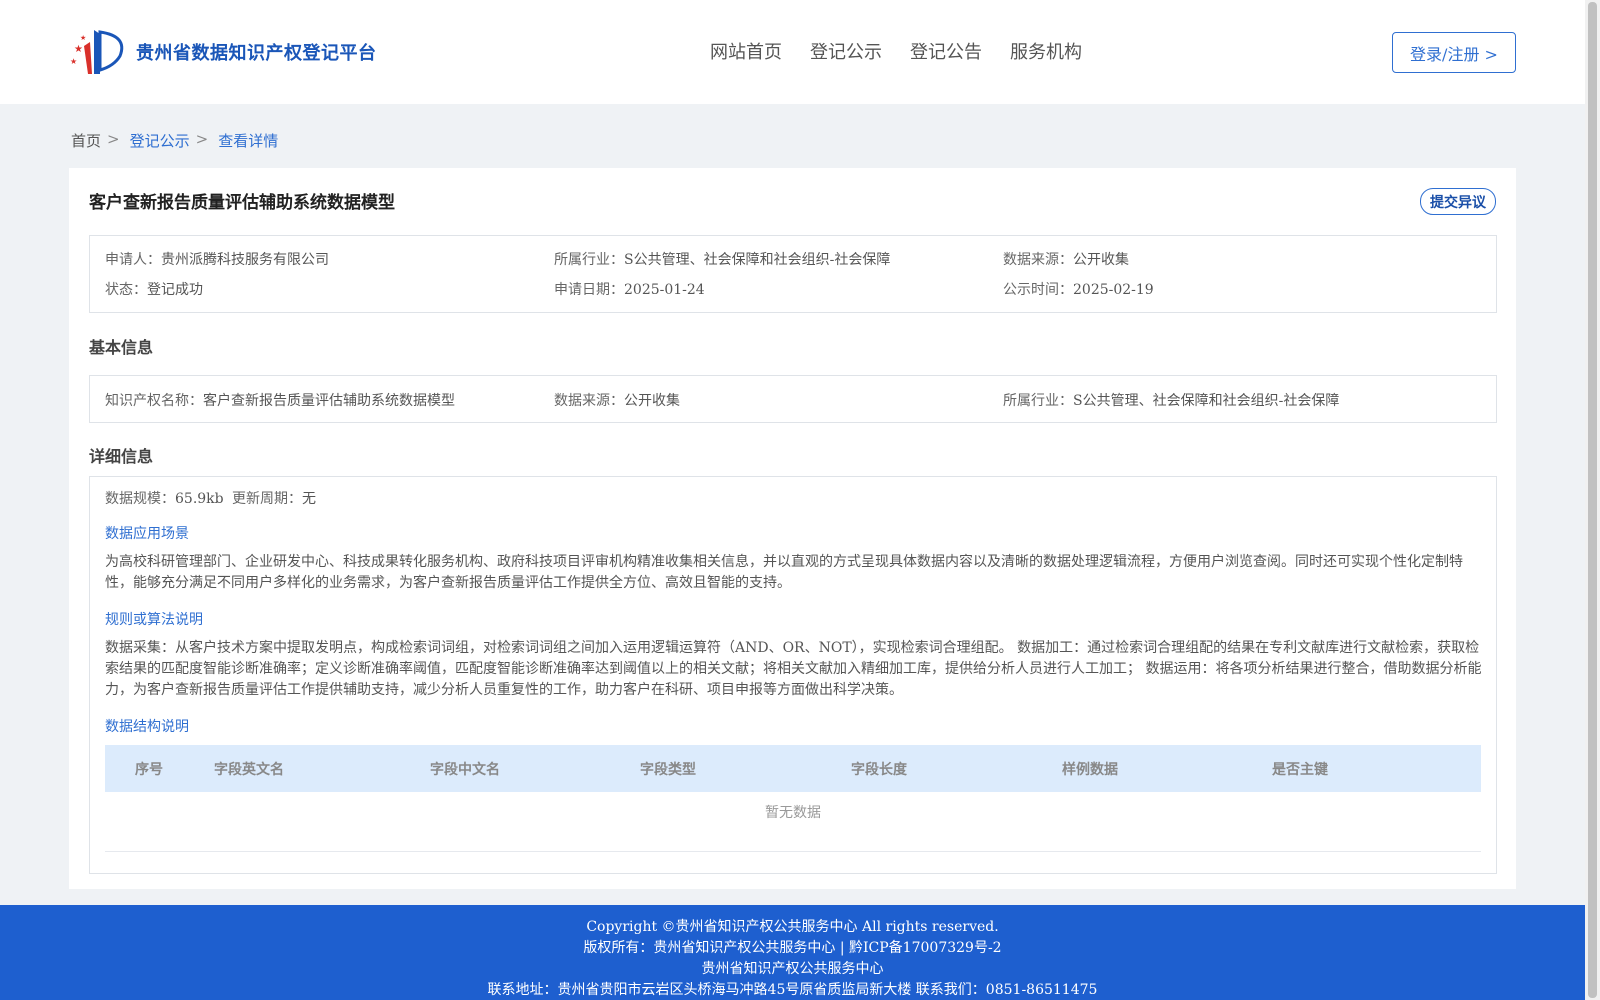 This screenshot has width=1600, height=1000. Describe the element at coordinates (896, 51) in the screenshot. I see `main-nav: 网站首页 登记公示 登记公告 服务机构` at that location.